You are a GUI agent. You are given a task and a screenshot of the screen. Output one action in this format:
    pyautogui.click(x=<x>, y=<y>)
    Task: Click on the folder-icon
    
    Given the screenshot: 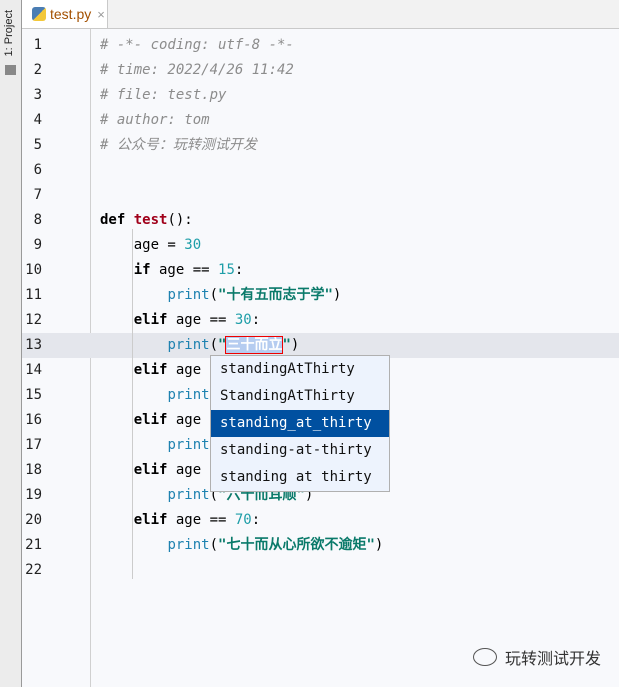 What is the action you would take?
    pyautogui.click(x=10, y=70)
    